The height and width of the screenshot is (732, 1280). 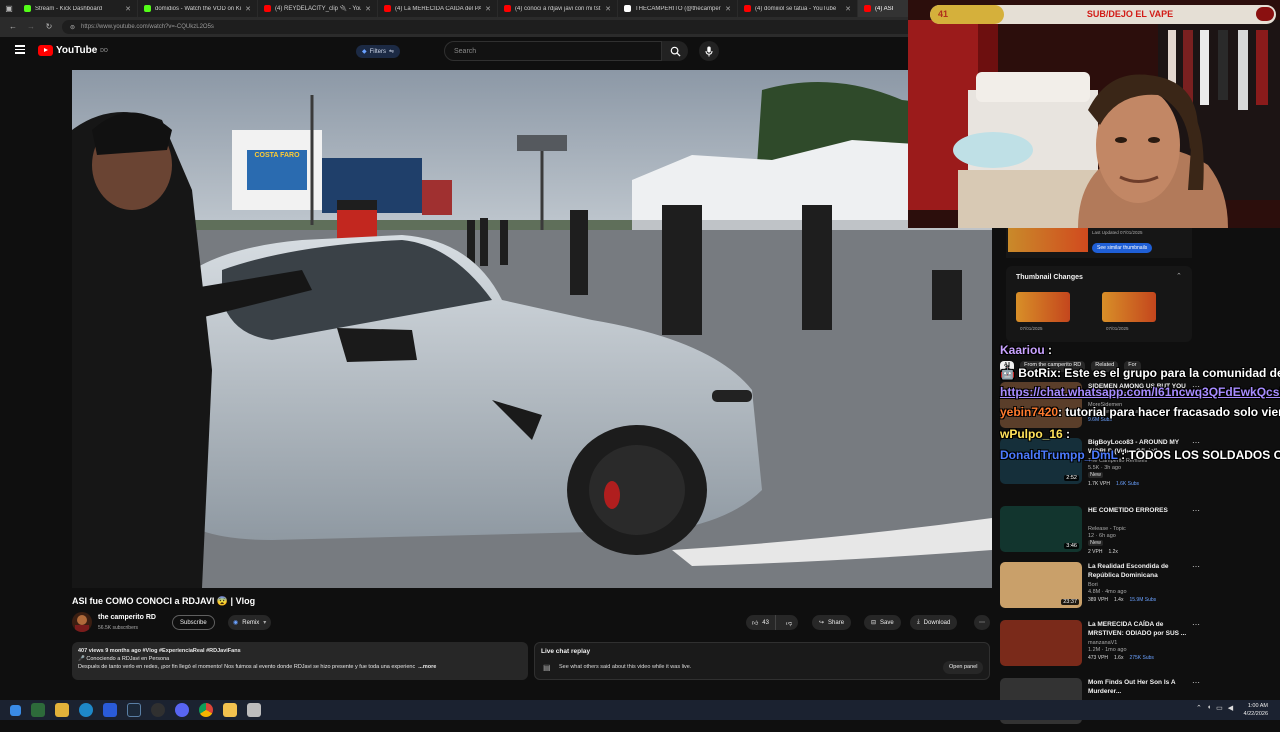 What do you see at coordinates (553, 51) in the screenshot?
I see `search-input: Search` at bounding box center [553, 51].